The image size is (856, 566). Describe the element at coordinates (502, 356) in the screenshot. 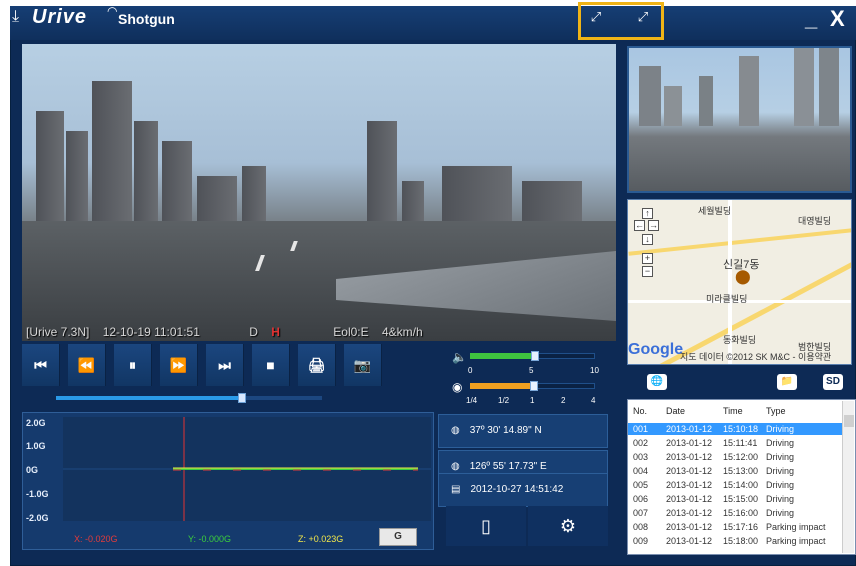

I see `volume-fill` at that location.